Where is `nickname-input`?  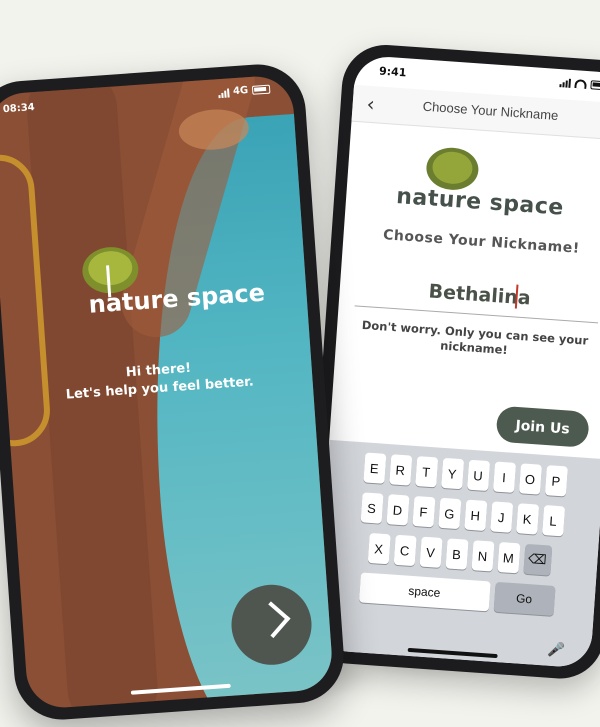 nickname-input is located at coordinates (477, 295).